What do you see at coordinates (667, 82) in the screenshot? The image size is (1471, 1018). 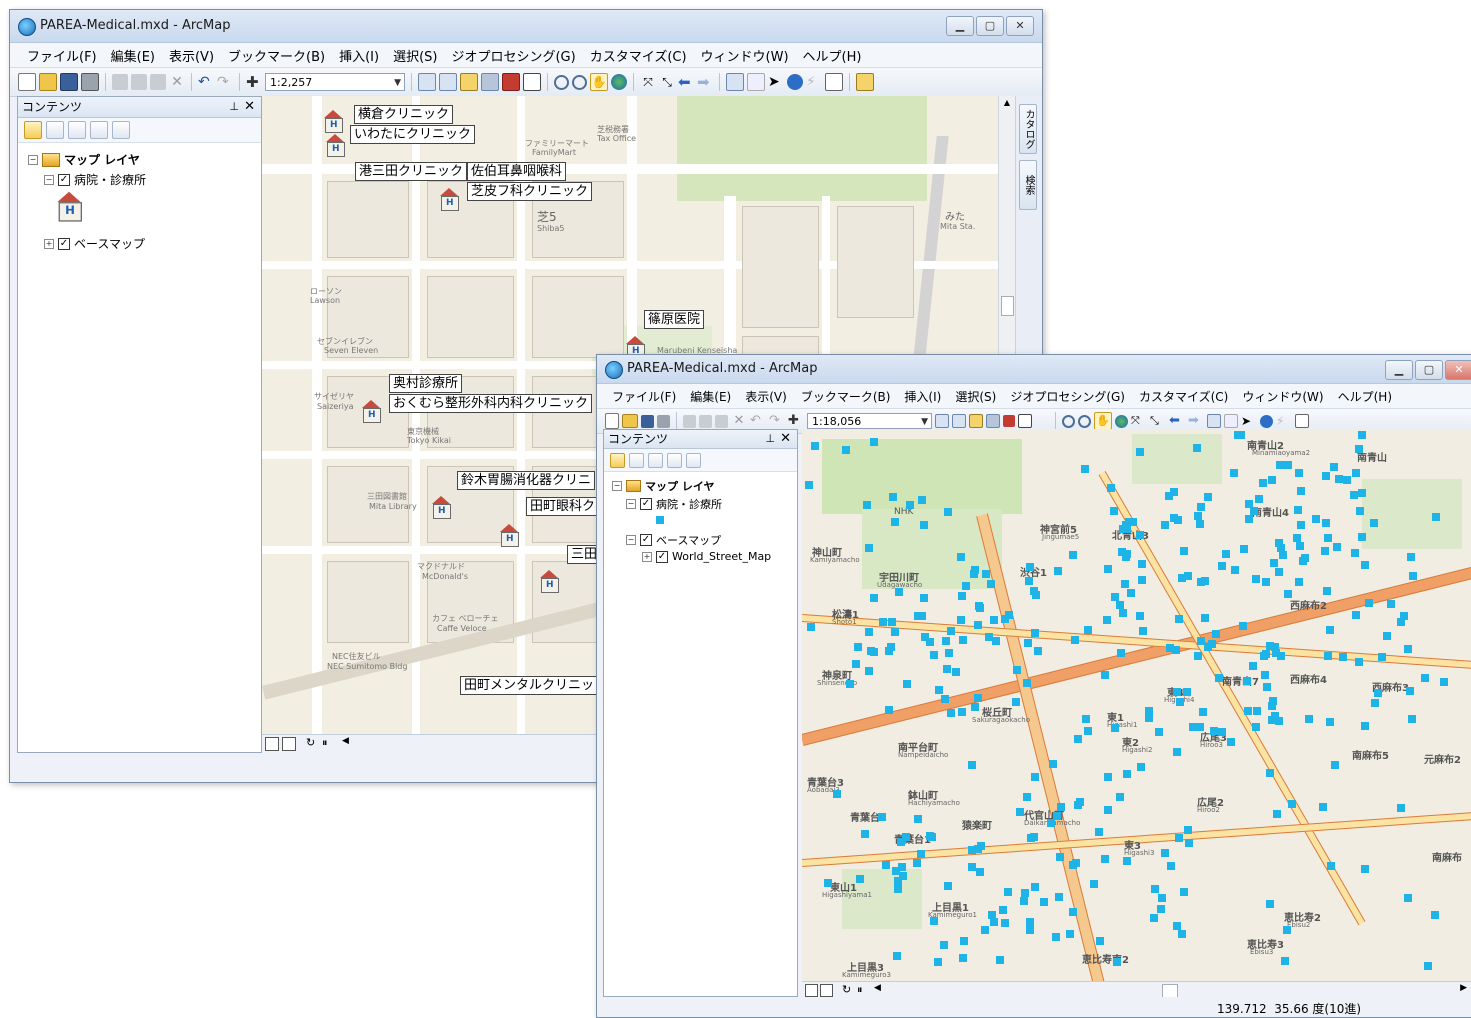 I see `fixed-zoom-out-icon: ⤡` at bounding box center [667, 82].